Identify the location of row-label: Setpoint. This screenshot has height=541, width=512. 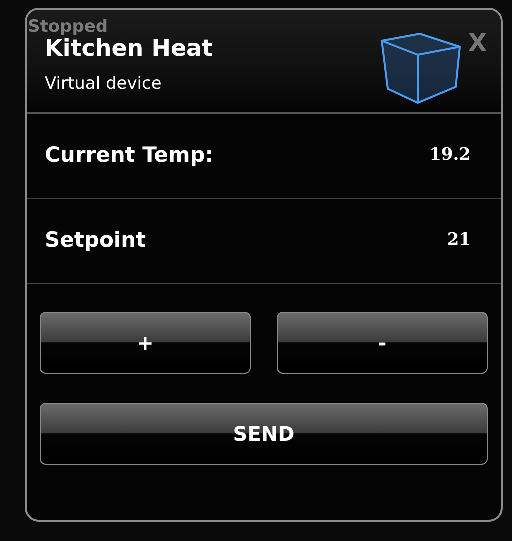
(95, 240).